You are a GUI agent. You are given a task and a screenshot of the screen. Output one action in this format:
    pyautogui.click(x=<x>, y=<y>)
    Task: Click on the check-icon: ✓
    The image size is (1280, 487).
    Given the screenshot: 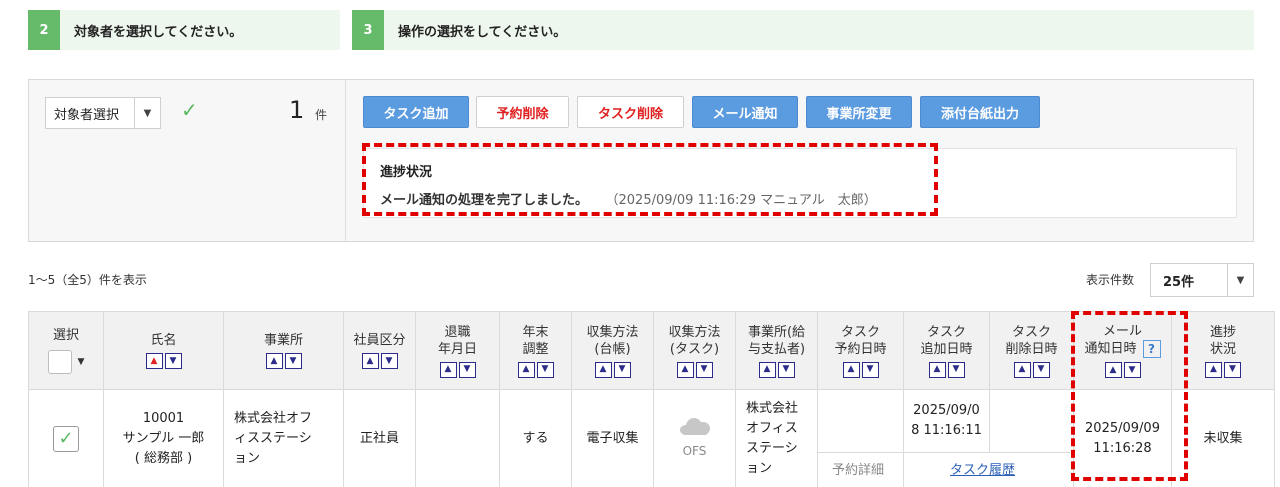 What is the action you would take?
    pyautogui.click(x=66, y=438)
    